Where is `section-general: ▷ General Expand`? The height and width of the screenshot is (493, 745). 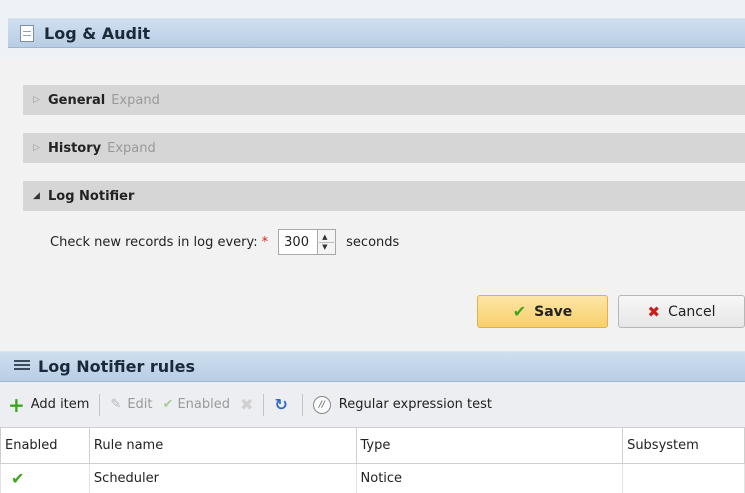
section-general: ▷ General Expand is located at coordinates (384, 100).